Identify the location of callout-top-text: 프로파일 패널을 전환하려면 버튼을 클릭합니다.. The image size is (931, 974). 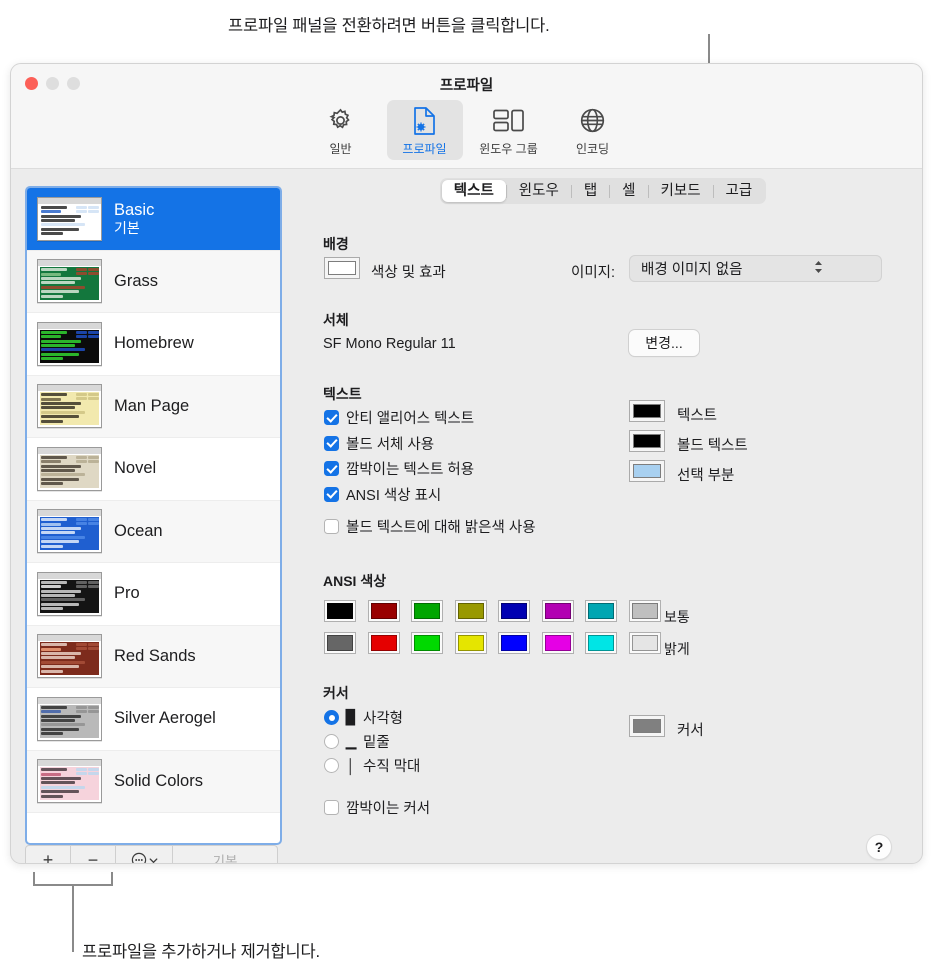
(389, 26).